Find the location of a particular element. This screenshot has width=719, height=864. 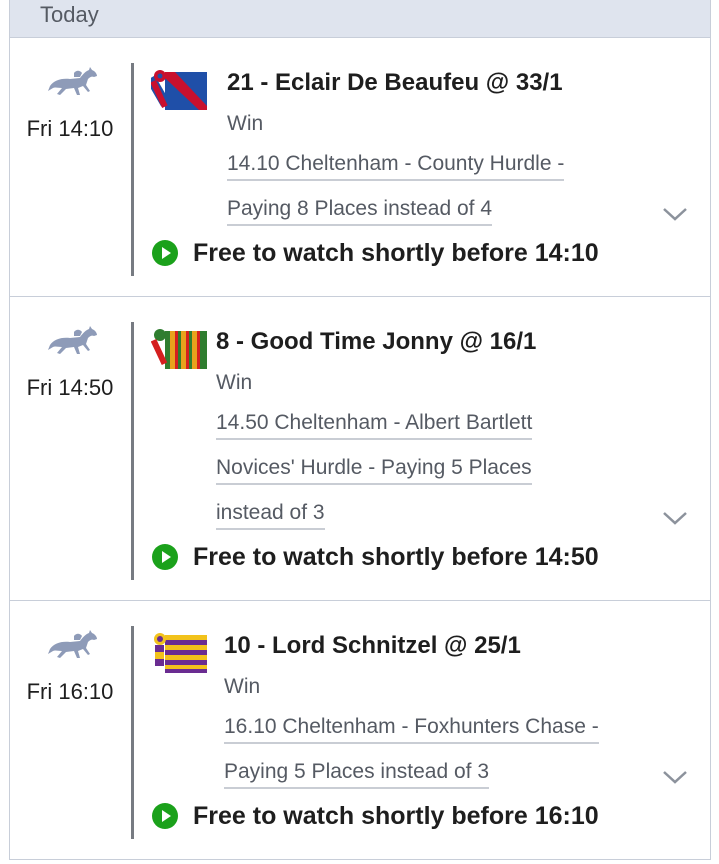

watch-text: Free to watch shortly before 16:10 is located at coordinates (396, 815).